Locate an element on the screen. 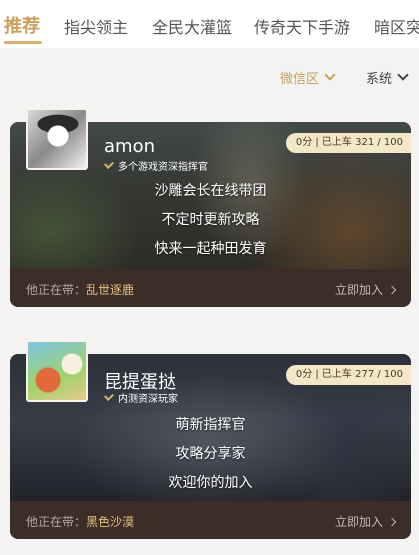 The image size is (419, 555). tab-recommend: 推荐 is located at coordinates (22, 25).